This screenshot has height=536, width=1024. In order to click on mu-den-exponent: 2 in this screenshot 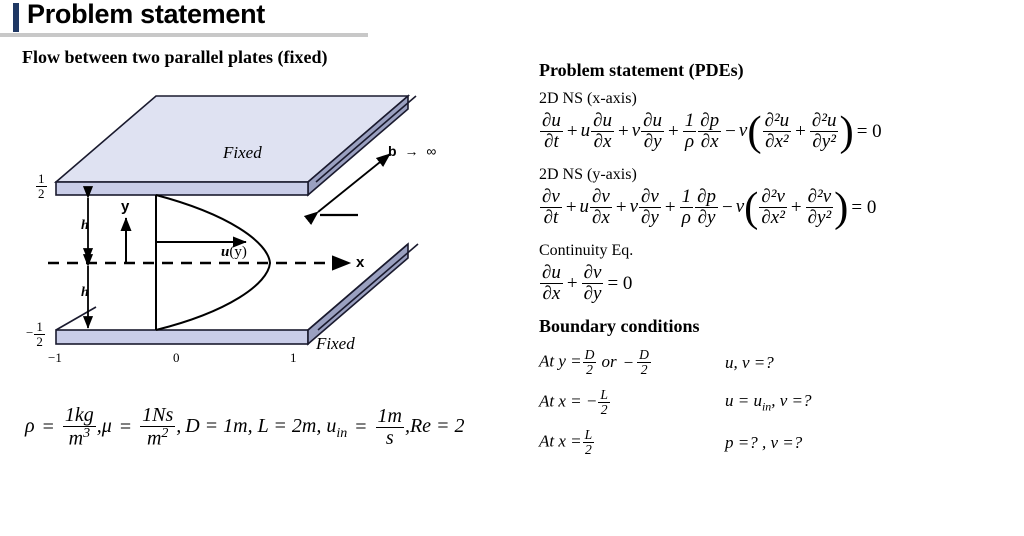, I will do `click(165, 433)`.